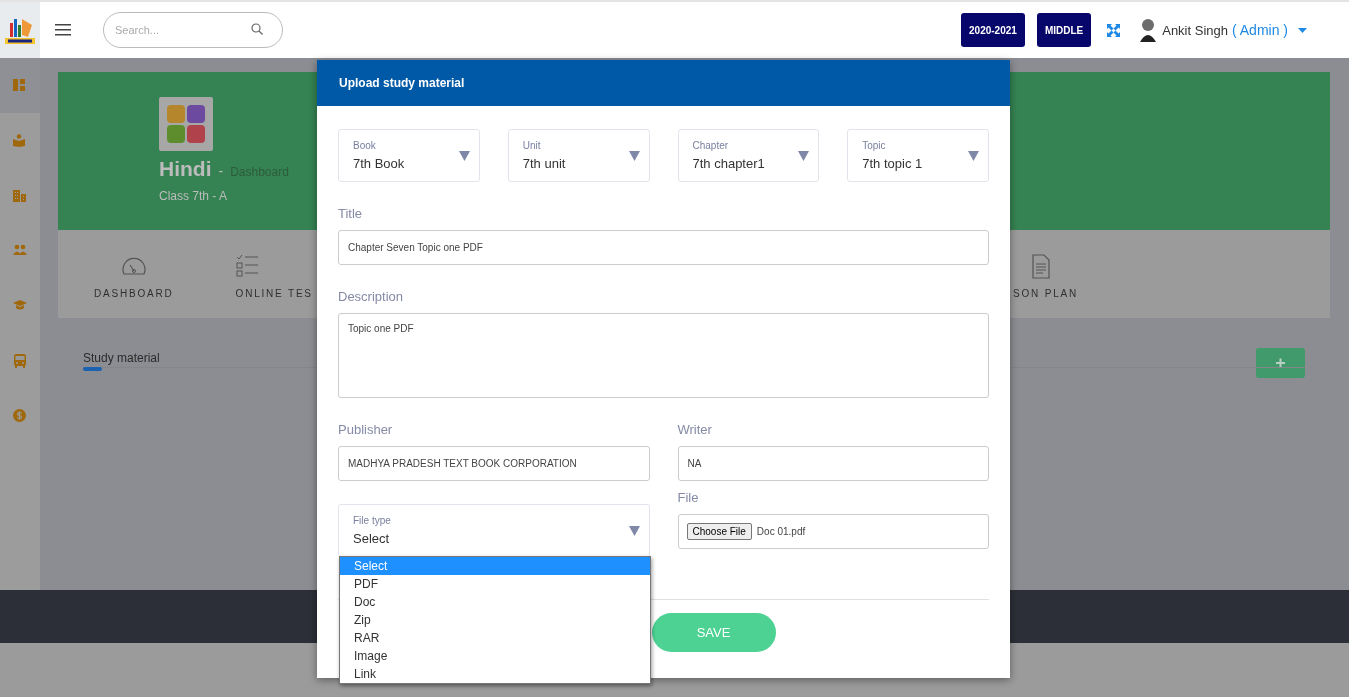 The height and width of the screenshot is (697, 1349). Describe the element at coordinates (185, 169) in the screenshot. I see `subject-title: Hindi` at that location.